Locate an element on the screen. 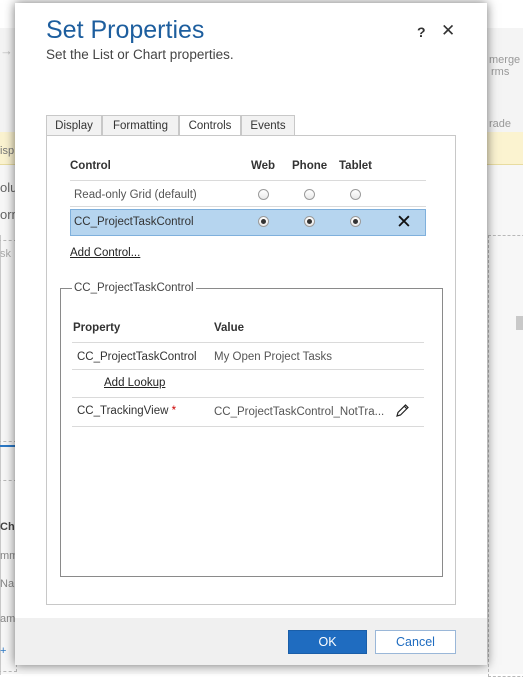 The height and width of the screenshot is (677, 523). tablet-radio-selected is located at coordinates (355, 221).